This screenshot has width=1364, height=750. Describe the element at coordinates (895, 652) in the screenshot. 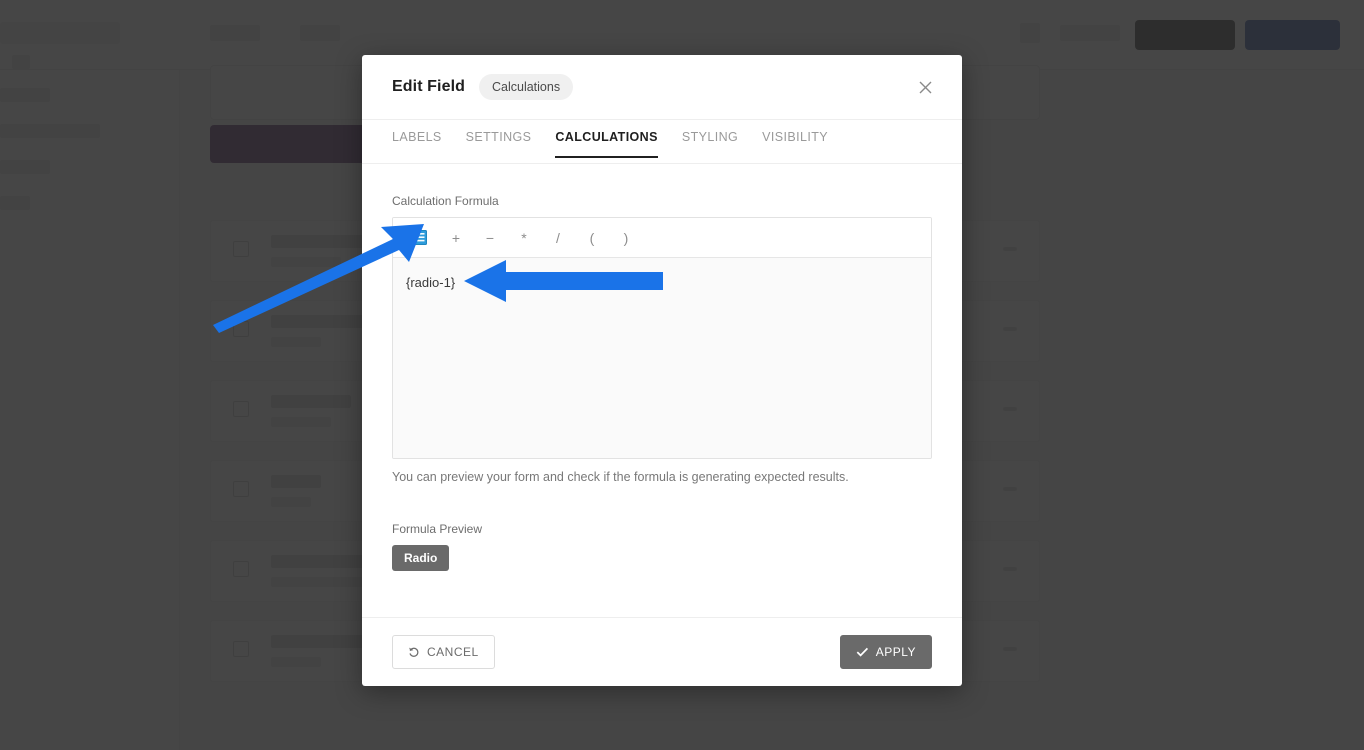

I see `apply-button-label: APPLY` at that location.